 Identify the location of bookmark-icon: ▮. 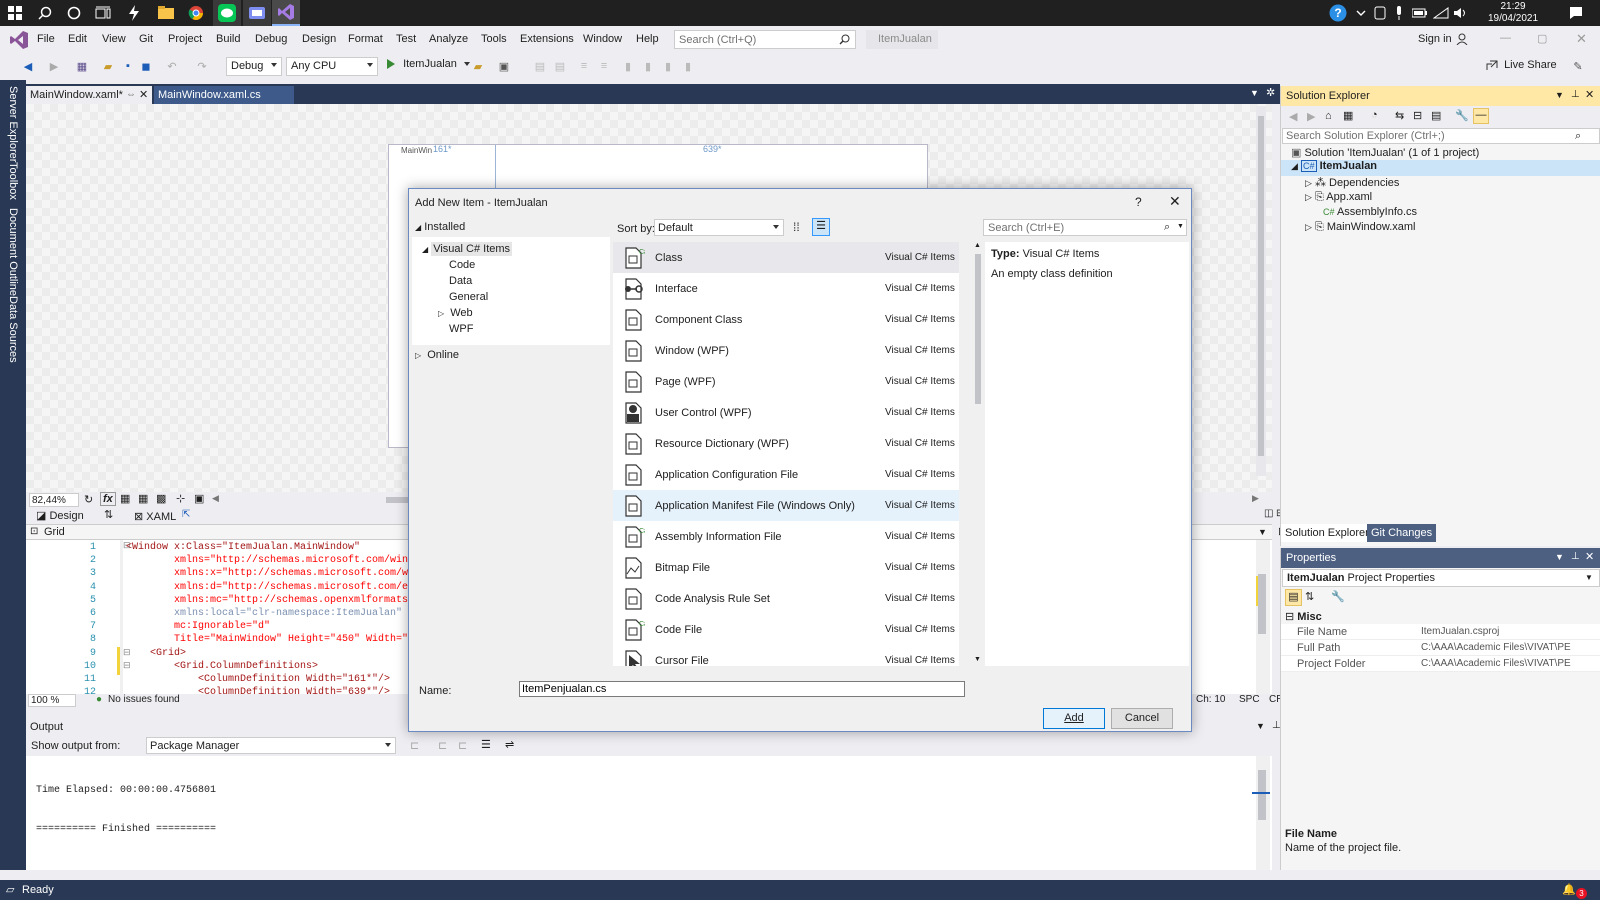
(628, 66).